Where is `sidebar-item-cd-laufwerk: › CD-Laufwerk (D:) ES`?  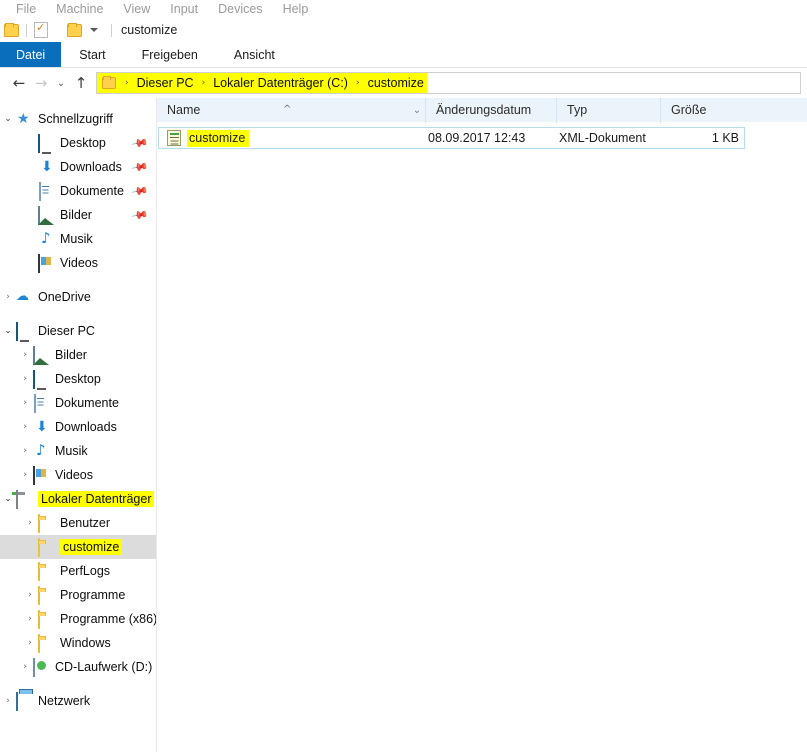
sidebar-item-cd-laufwerk: › CD-Laufwerk (D:) ES is located at coordinates (78, 667).